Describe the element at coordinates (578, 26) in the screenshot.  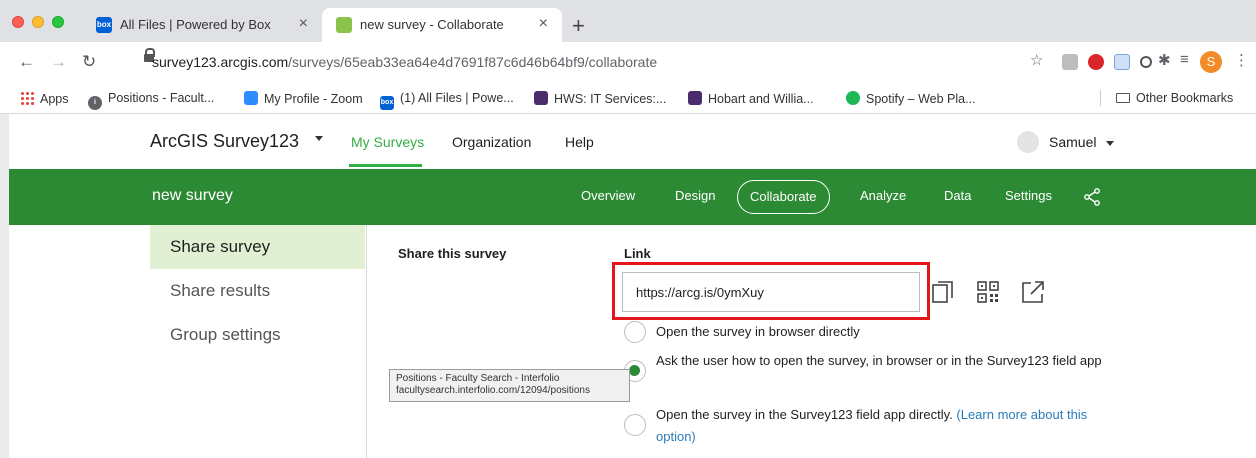
I see `new-tab-button: +` at that location.